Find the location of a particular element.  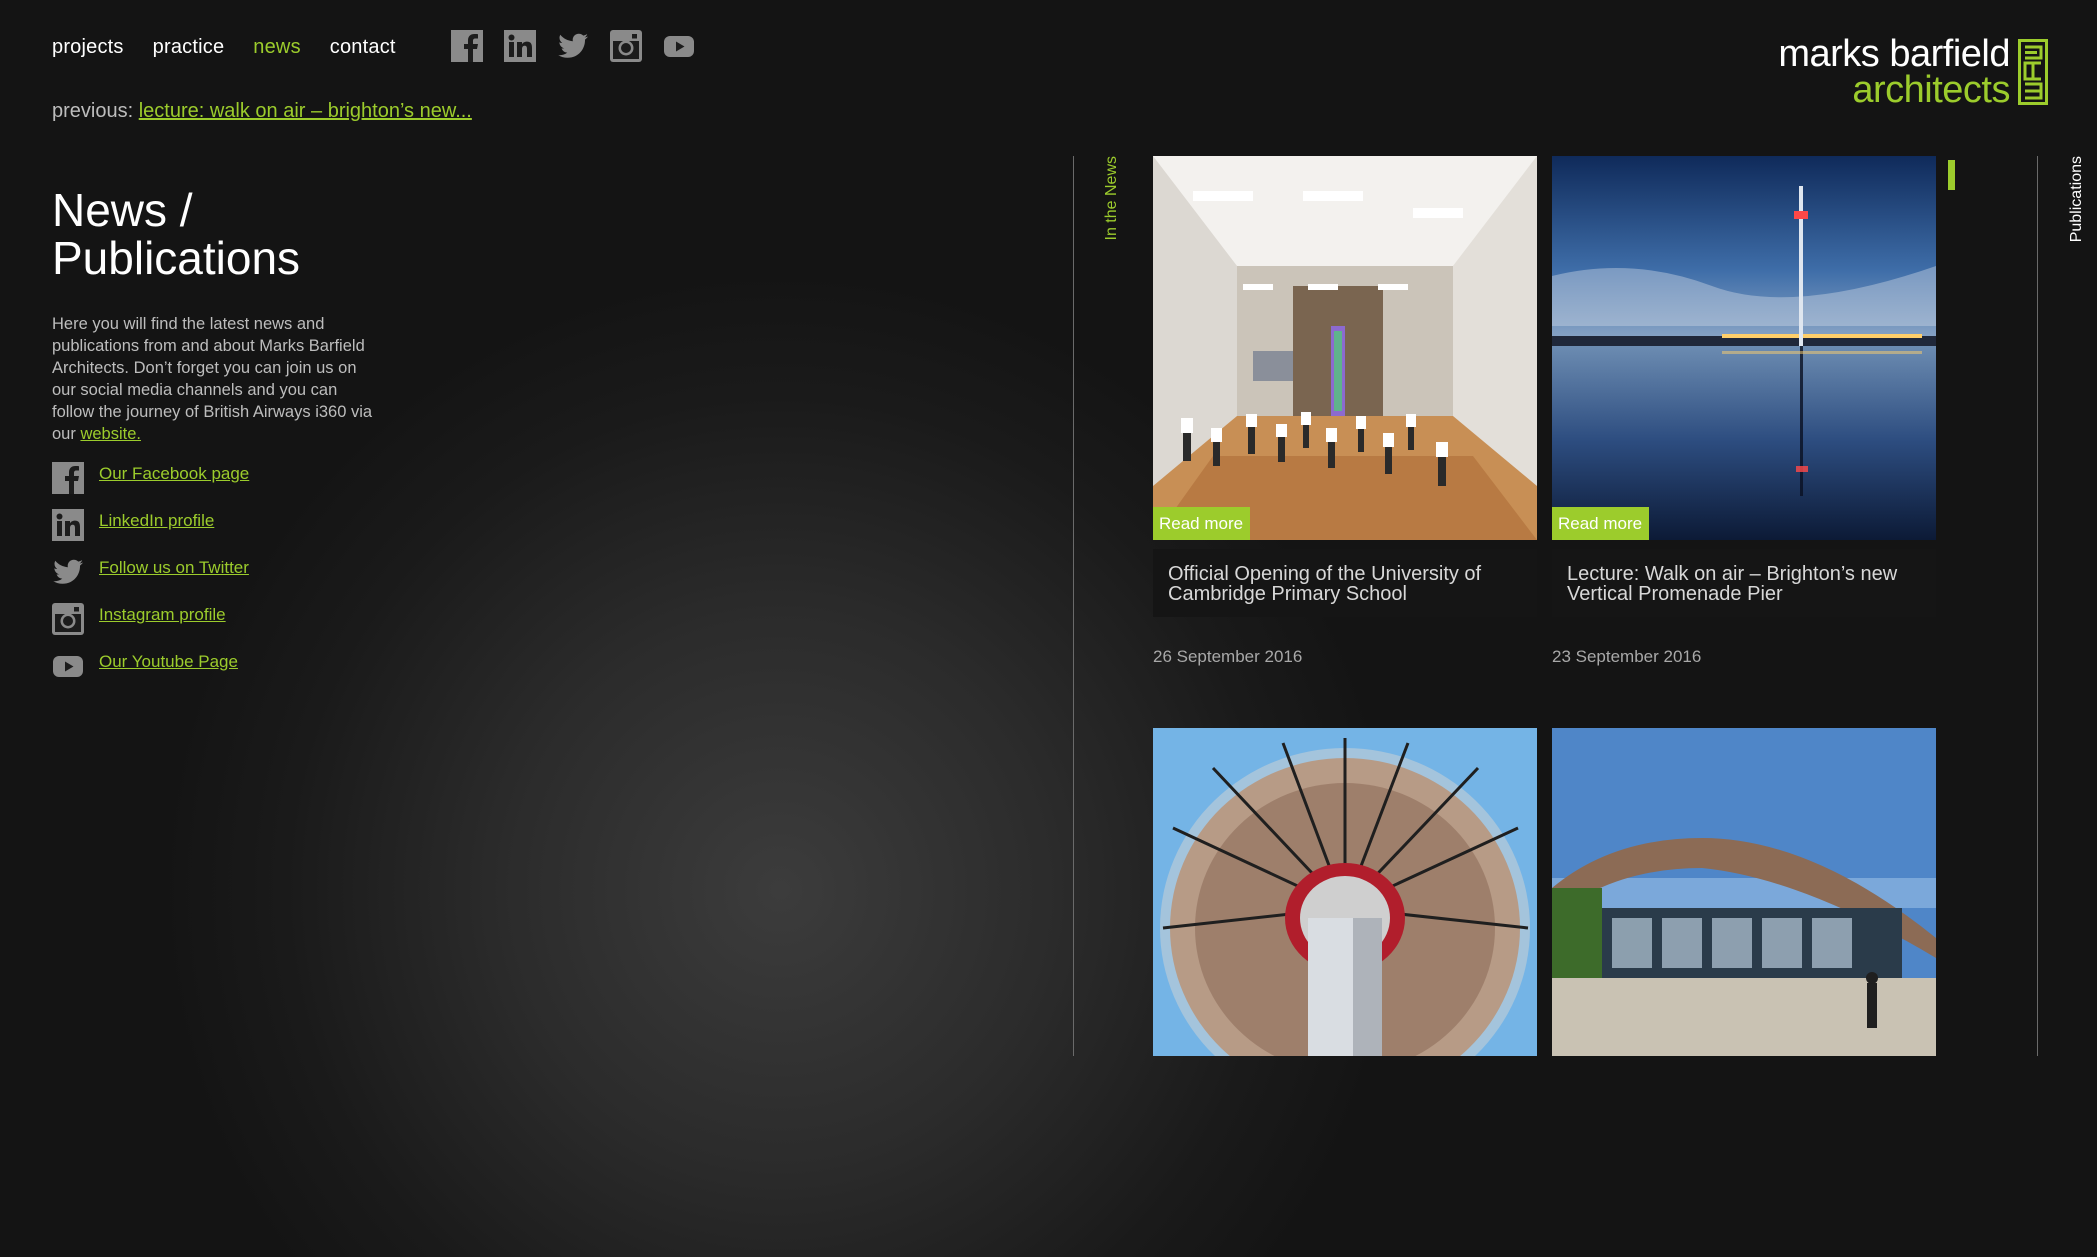

page-title: News / Publications is located at coordinates (176, 234).